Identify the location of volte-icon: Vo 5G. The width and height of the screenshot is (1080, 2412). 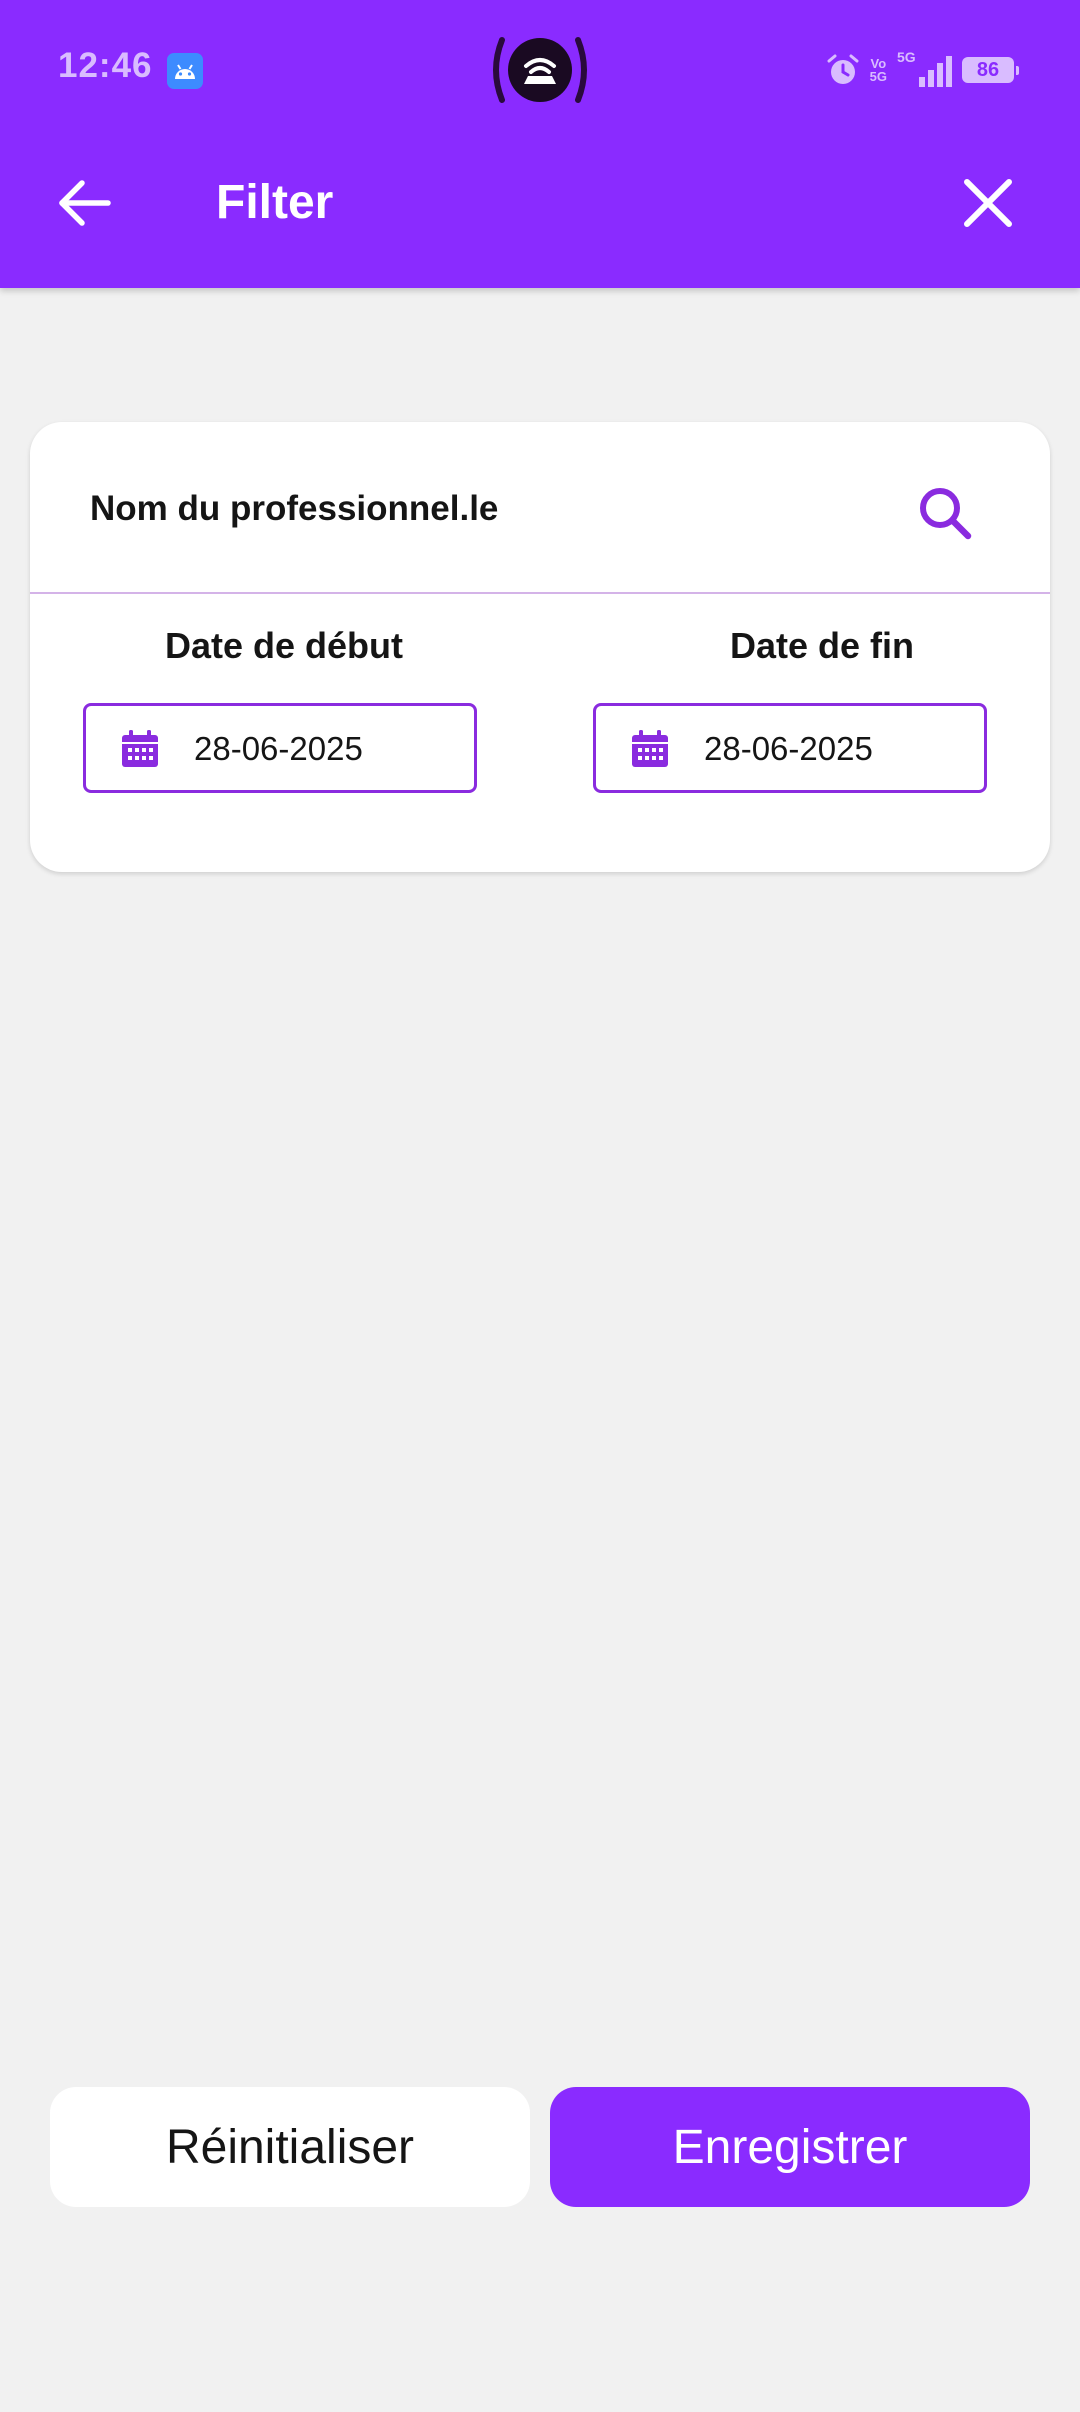
(878, 70).